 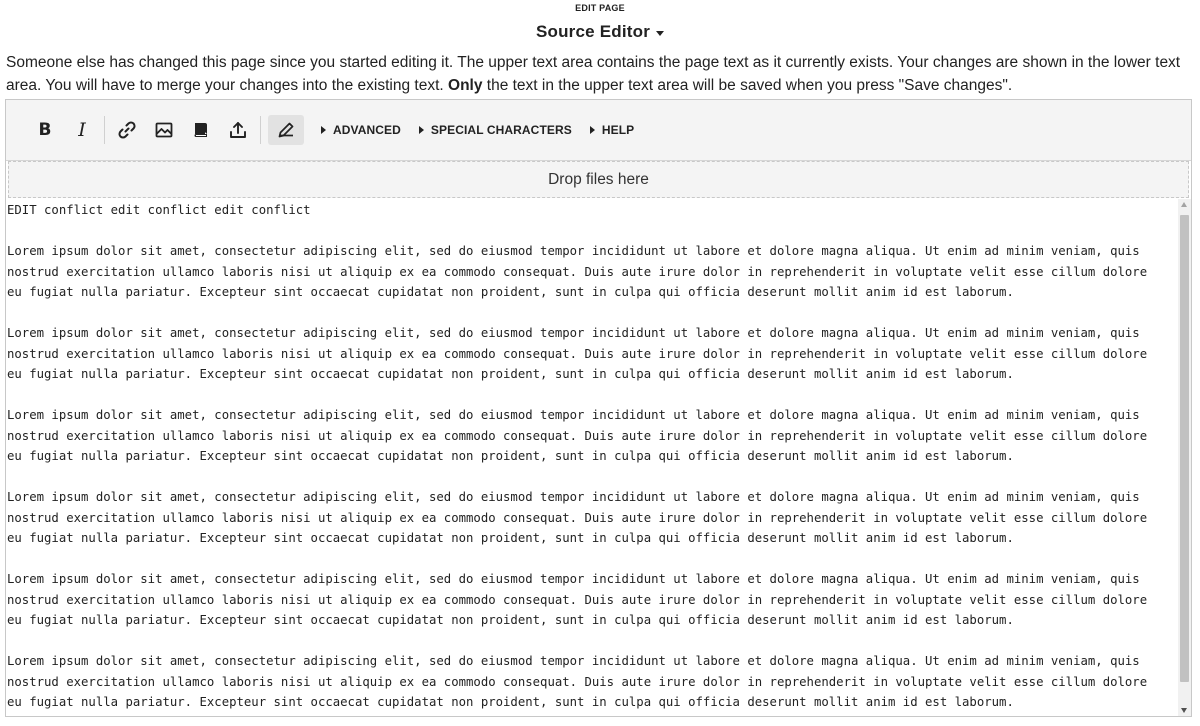 What do you see at coordinates (1184, 448) in the screenshot?
I see `scrollbar-thumb` at bounding box center [1184, 448].